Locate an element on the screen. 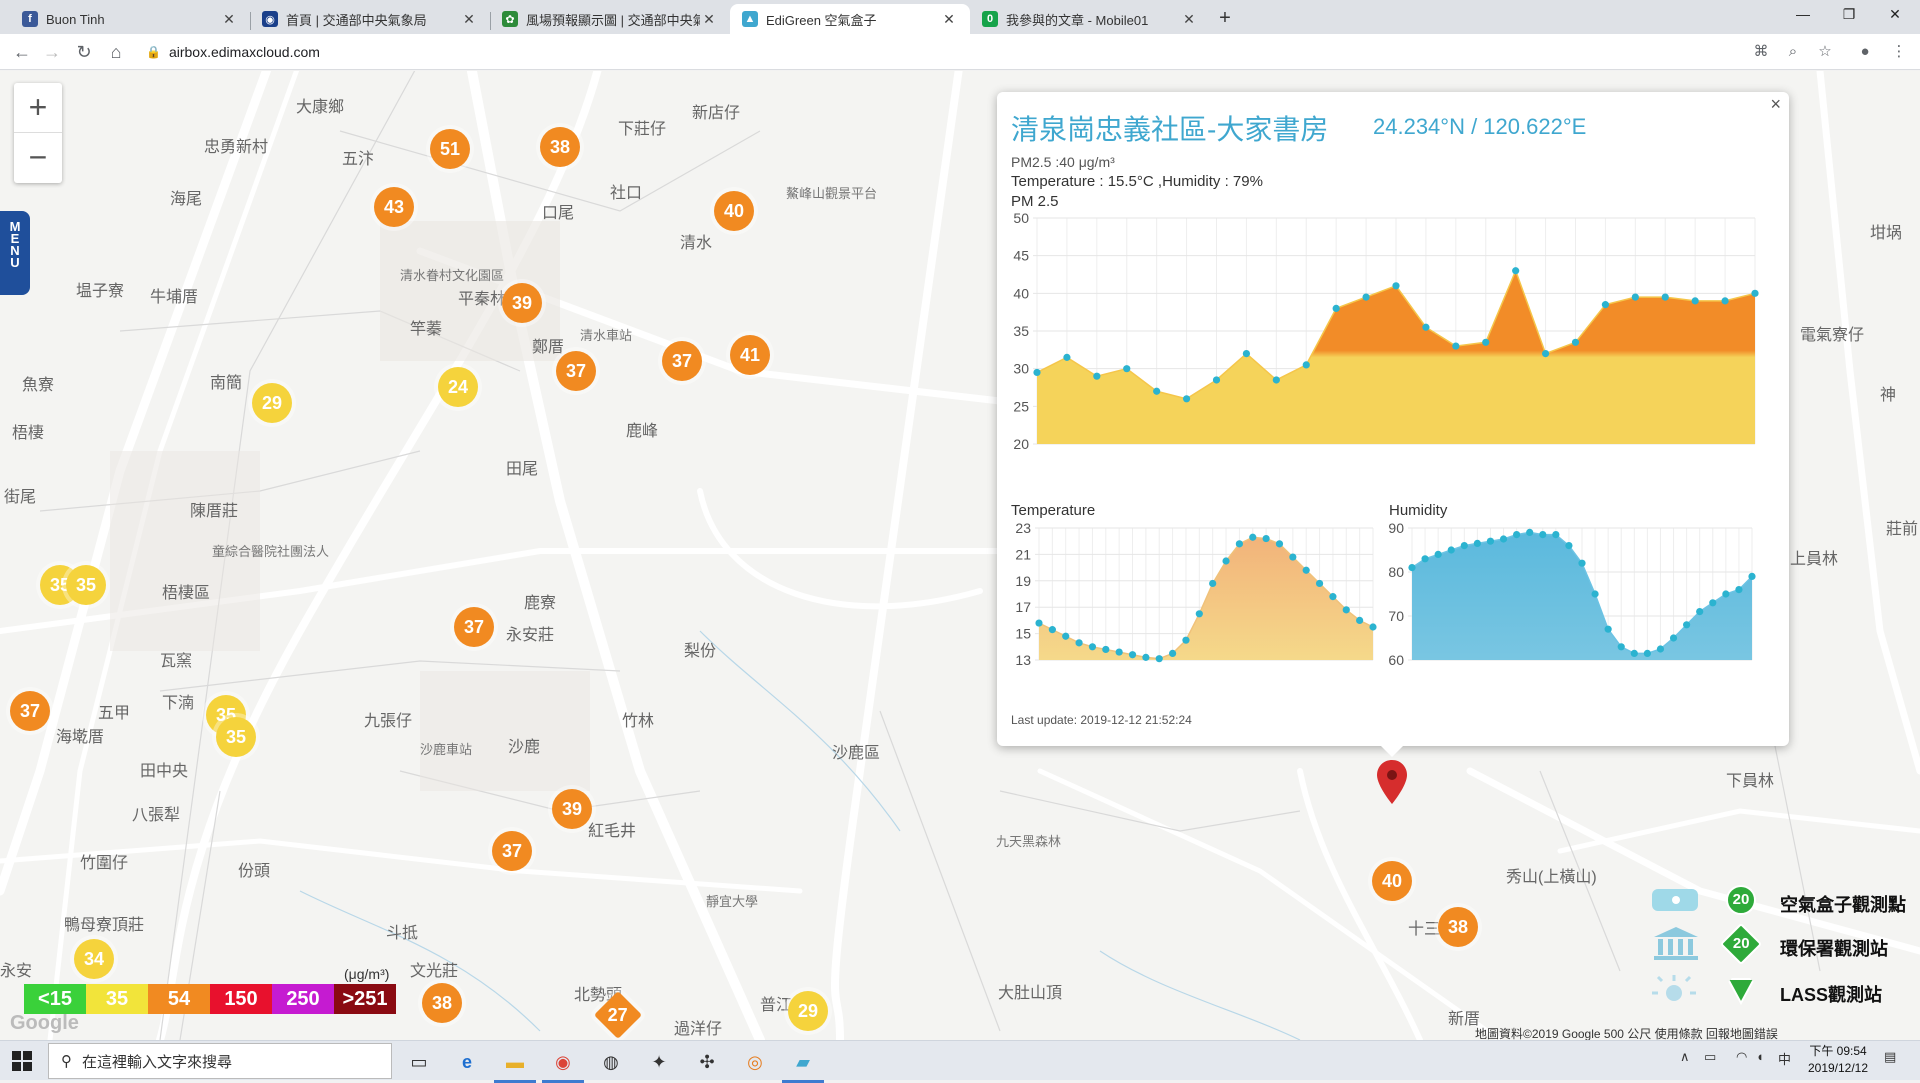 The height and width of the screenshot is (1083, 1920). menu-button: MENU is located at coordinates (15, 253).